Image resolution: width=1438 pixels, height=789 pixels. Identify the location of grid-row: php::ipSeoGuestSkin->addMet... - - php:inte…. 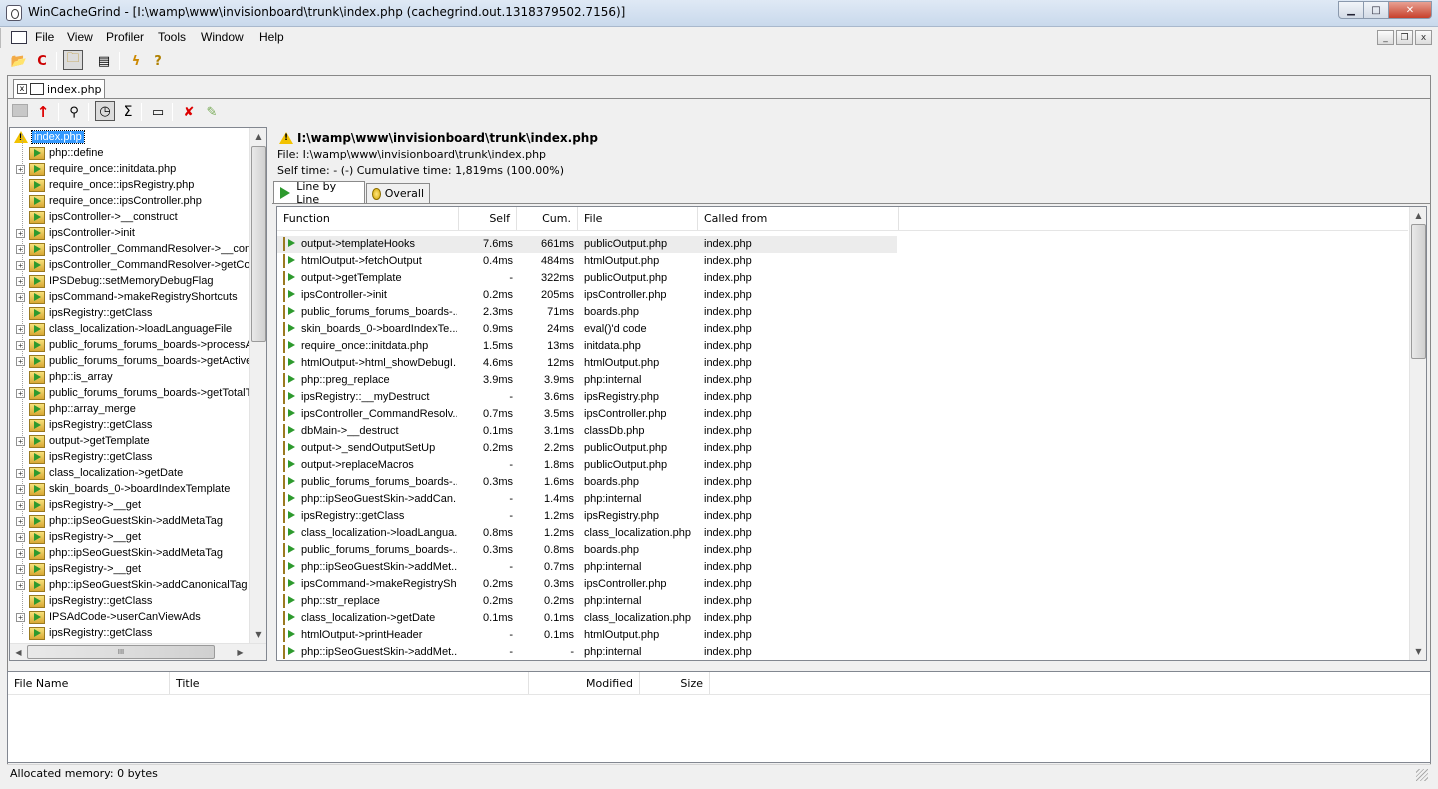
(587, 651).